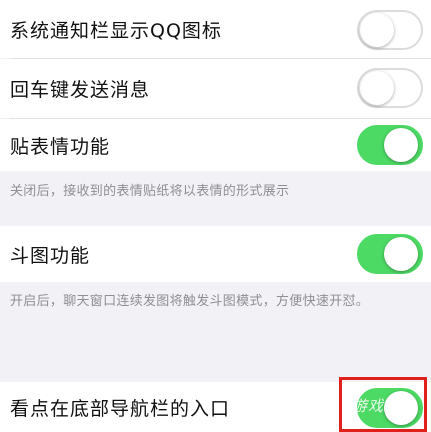 Image resolution: width=431 pixels, height=432 pixels. I want to click on watermark: 游戏, so click(368, 406).